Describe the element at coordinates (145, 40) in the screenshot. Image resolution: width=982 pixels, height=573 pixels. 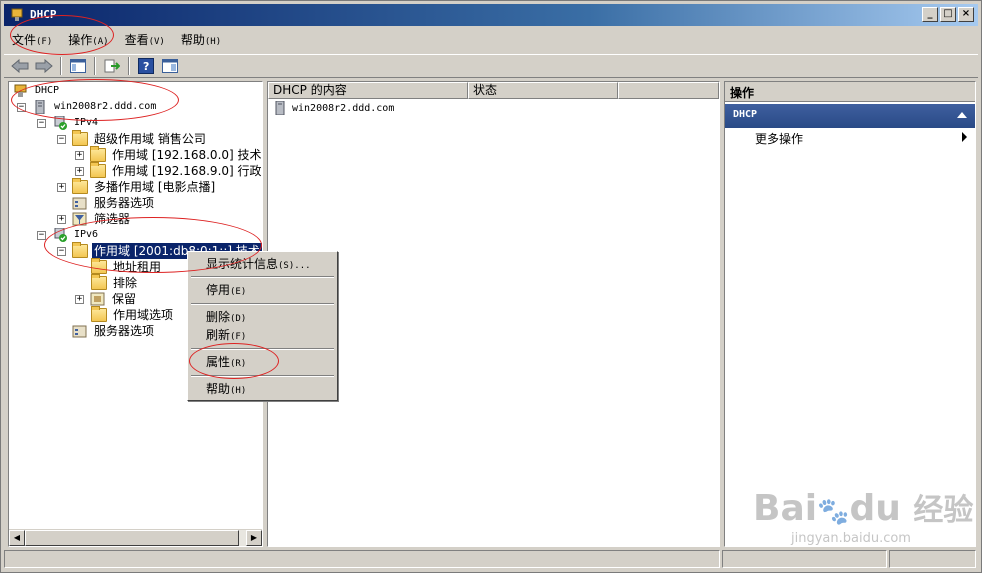
I see `menu-view: 查看(V)` at that location.